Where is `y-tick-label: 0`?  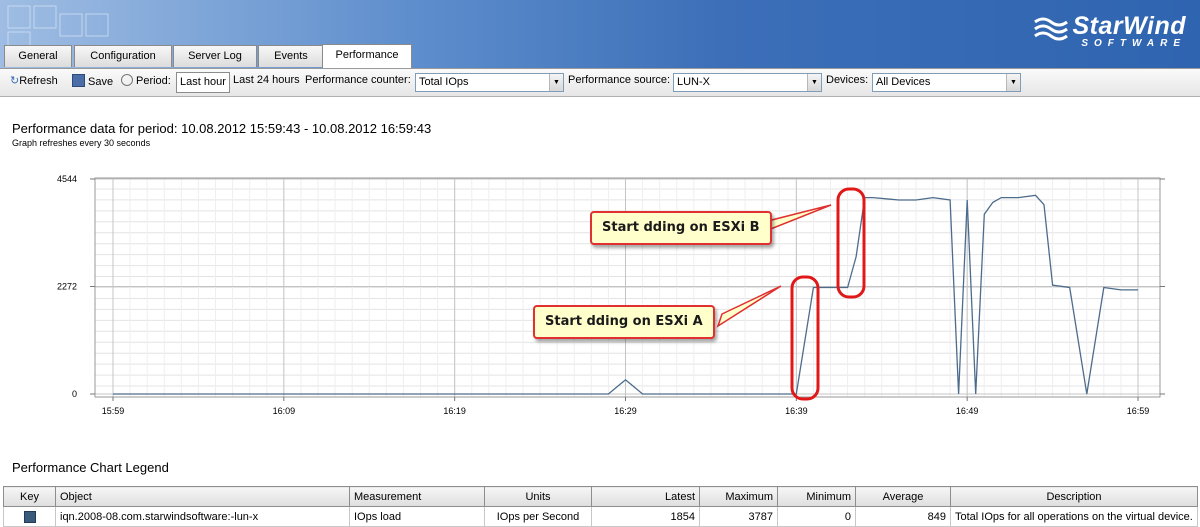
y-tick-label: 0 is located at coordinates (74, 394).